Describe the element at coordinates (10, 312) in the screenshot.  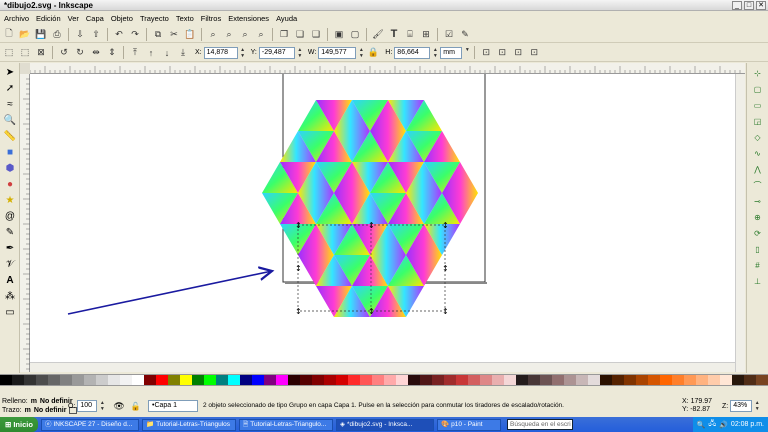
I see `eraser-icon: ▭` at that location.